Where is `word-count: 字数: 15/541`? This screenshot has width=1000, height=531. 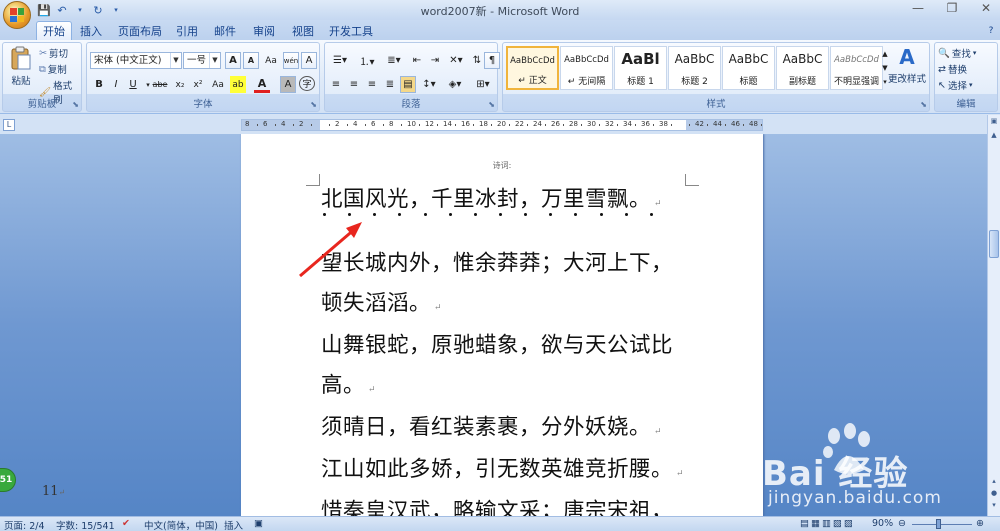 word-count: 字数: 15/541 is located at coordinates (85, 524).